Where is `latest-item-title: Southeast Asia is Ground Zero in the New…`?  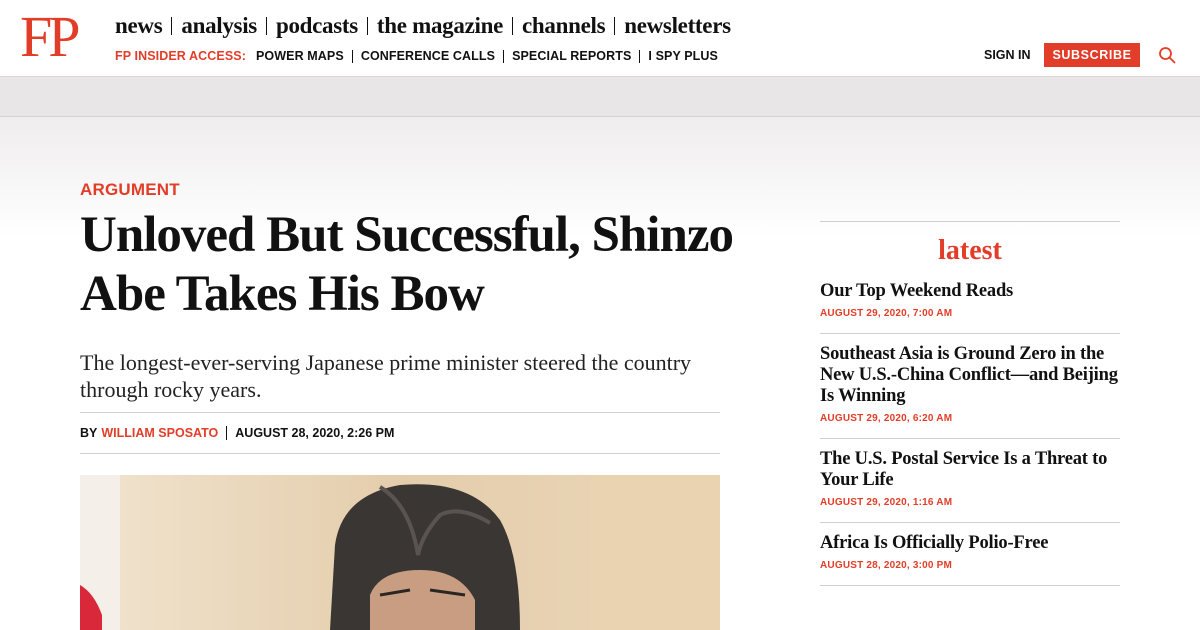 latest-item-title: Southeast Asia is Ground Zero in the New… is located at coordinates (970, 375).